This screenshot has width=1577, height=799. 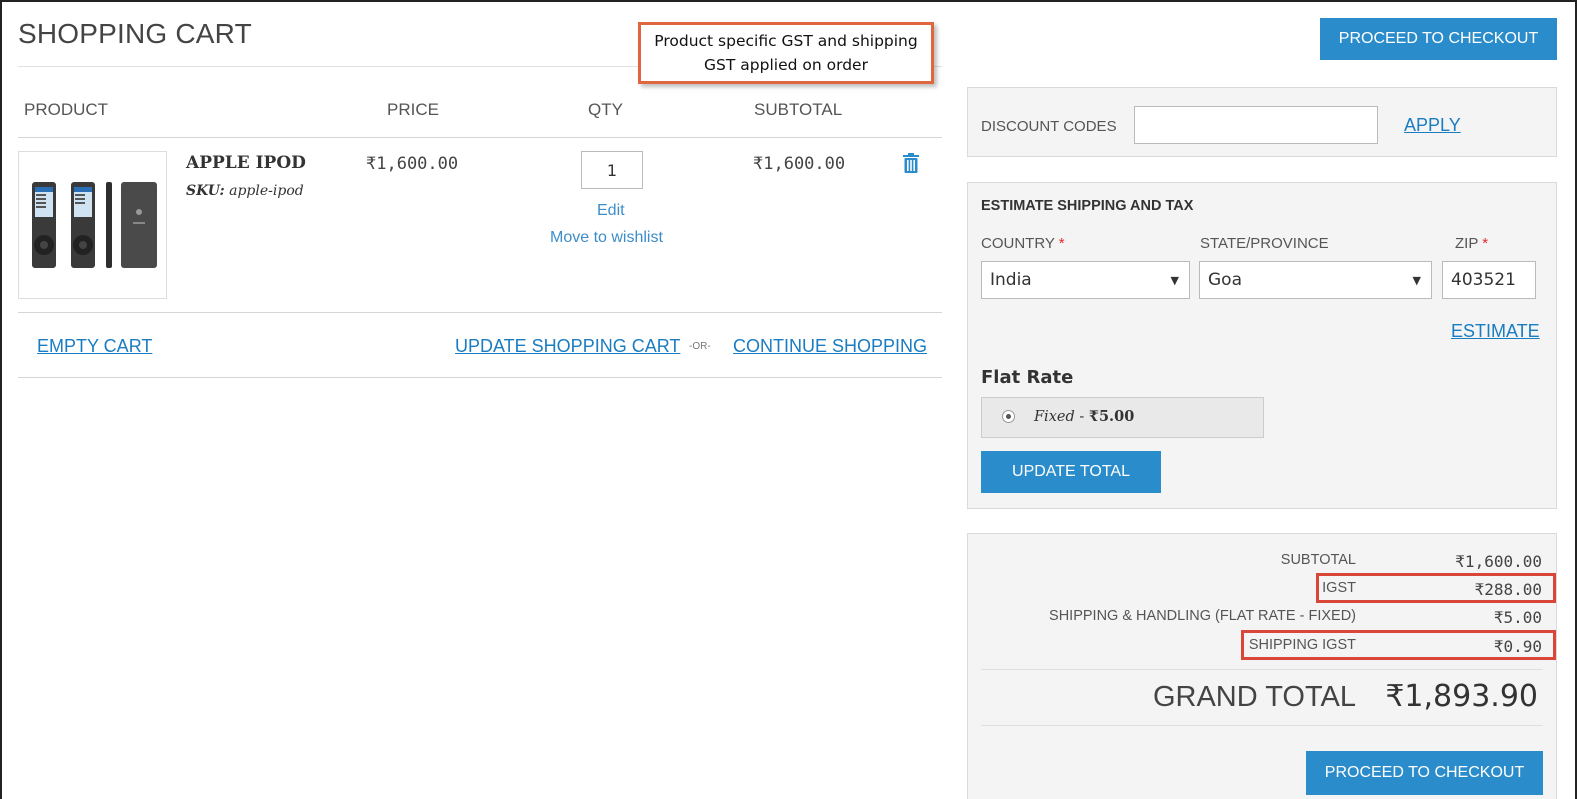 I want to click on proceed-to-checkout-top-button: PROCEED TO CHECKOUT, so click(x=1438, y=39).